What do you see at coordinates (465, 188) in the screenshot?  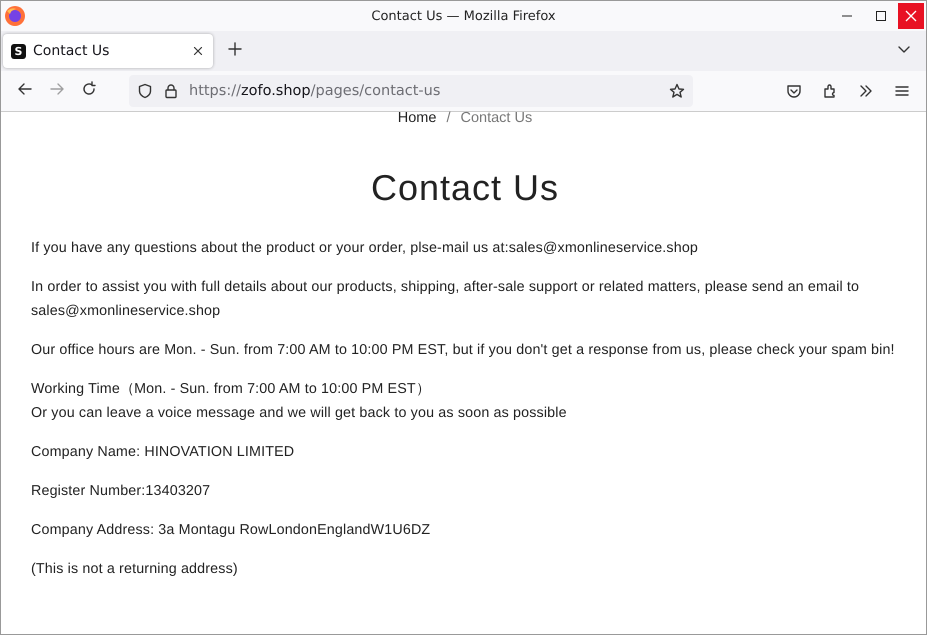 I see `page-heading: Contact Us` at bounding box center [465, 188].